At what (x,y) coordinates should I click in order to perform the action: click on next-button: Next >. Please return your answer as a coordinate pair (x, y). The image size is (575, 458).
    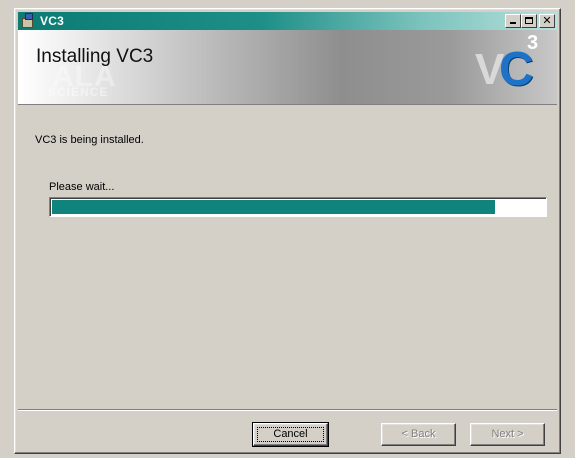
    Looking at the image, I should click on (507, 434).